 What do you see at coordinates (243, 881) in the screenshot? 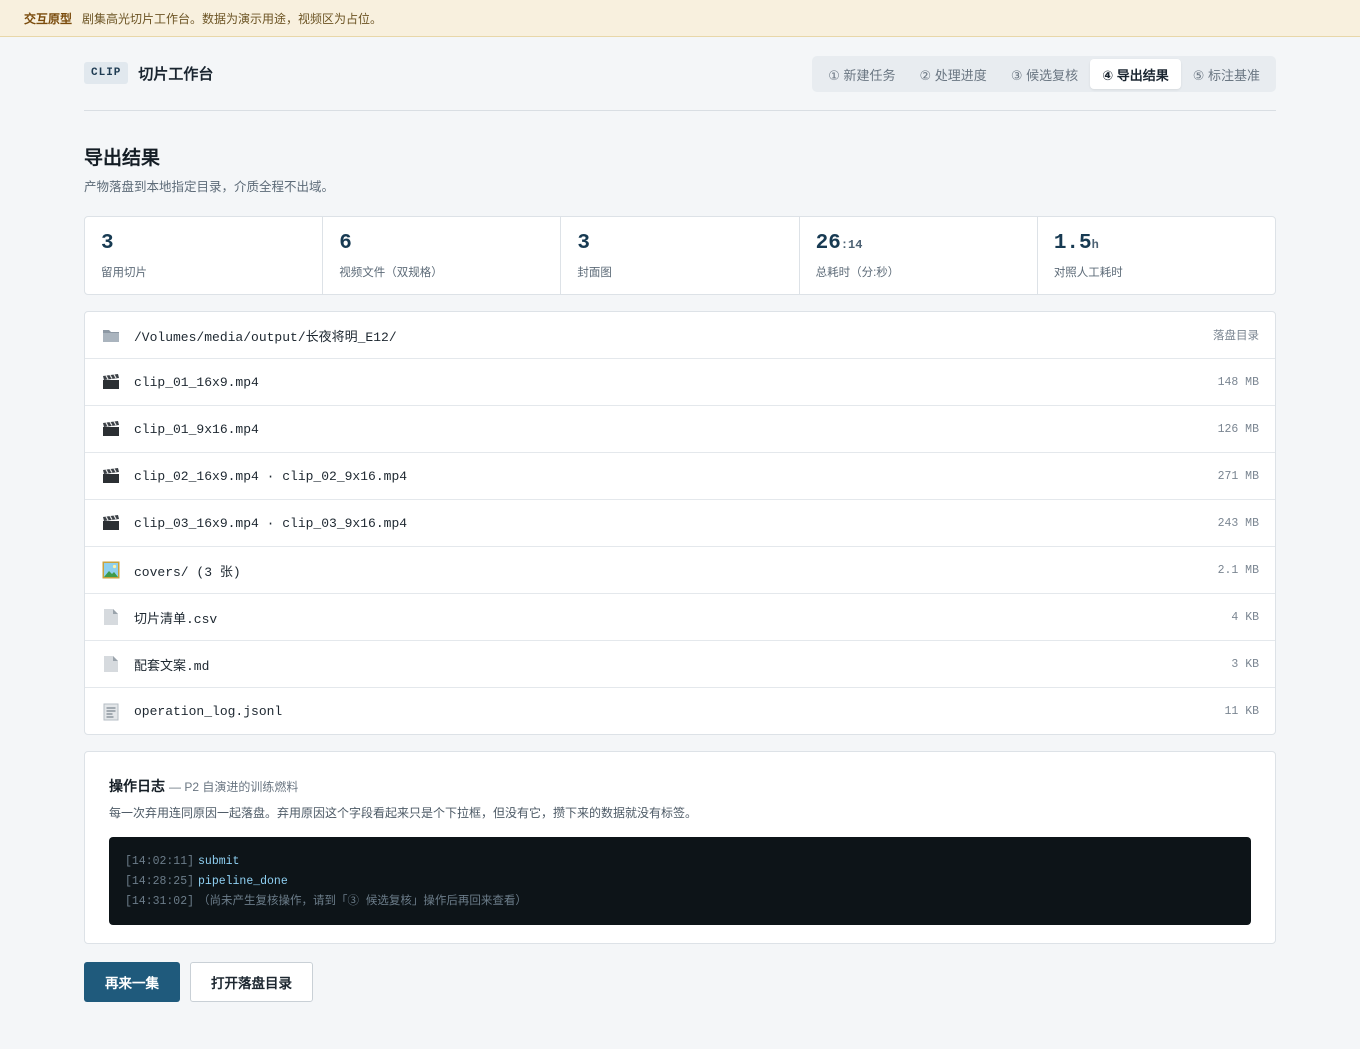
I see `log-event: pipeline_done` at bounding box center [243, 881].